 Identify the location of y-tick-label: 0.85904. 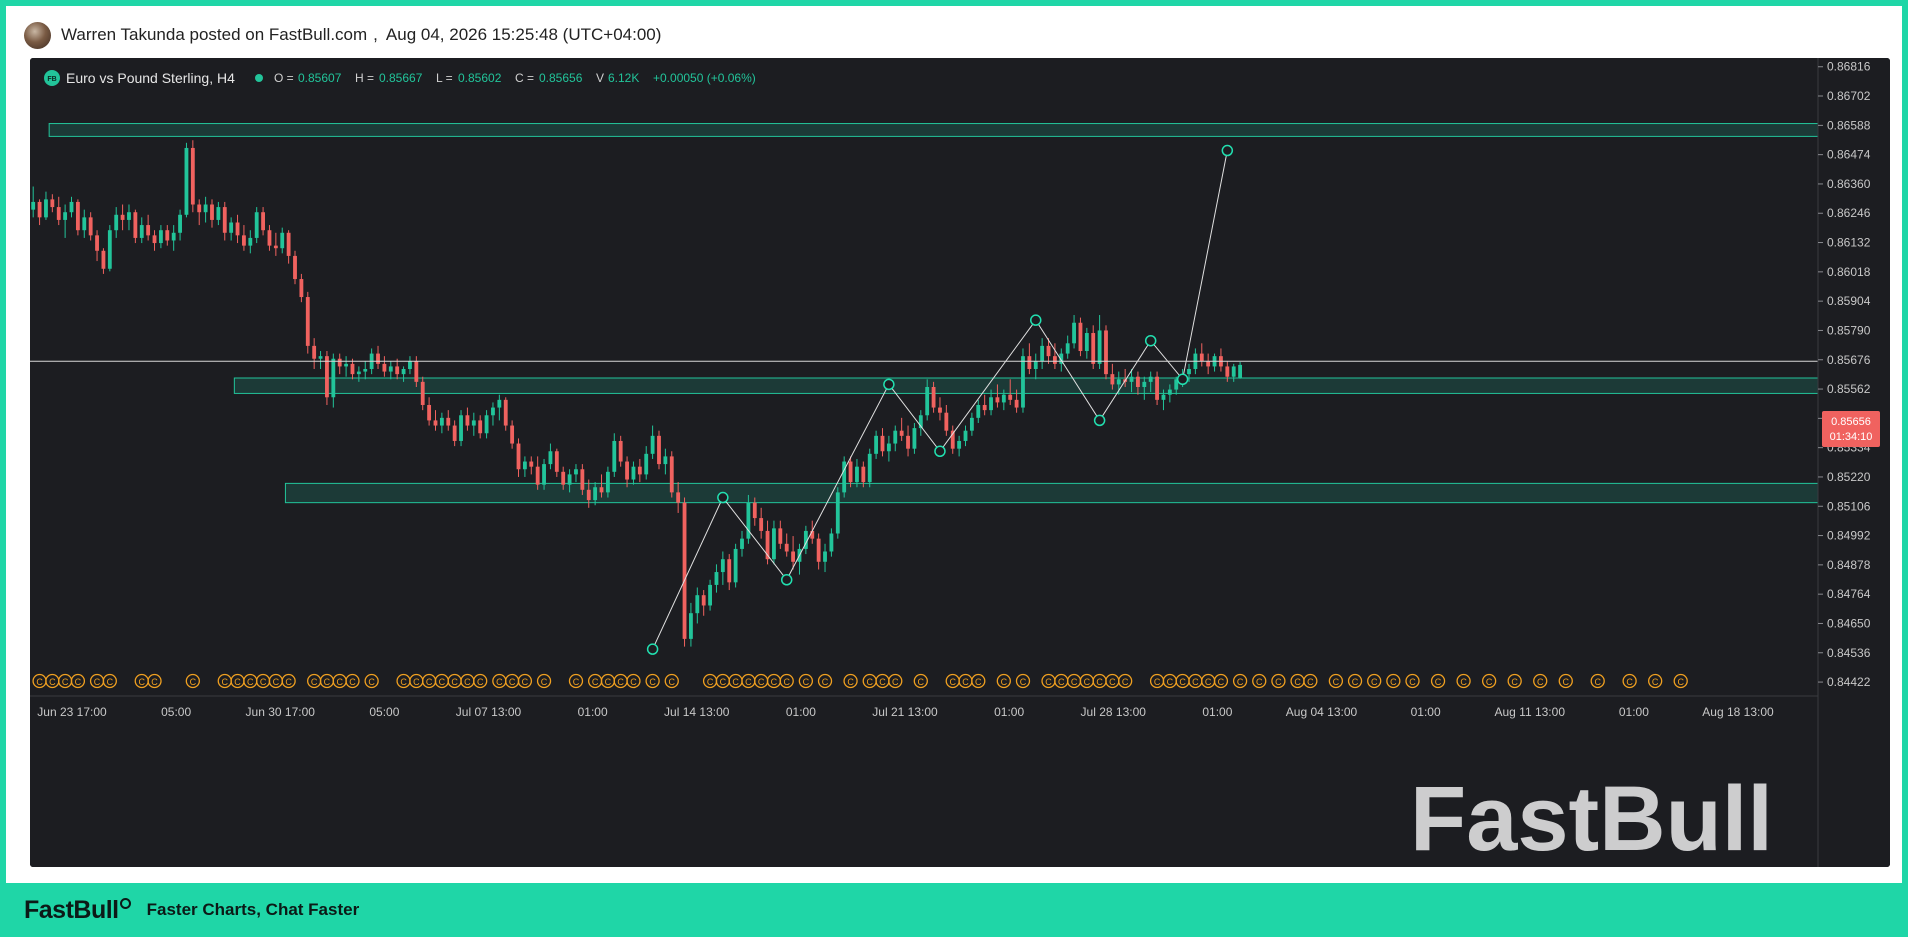
(1849, 301).